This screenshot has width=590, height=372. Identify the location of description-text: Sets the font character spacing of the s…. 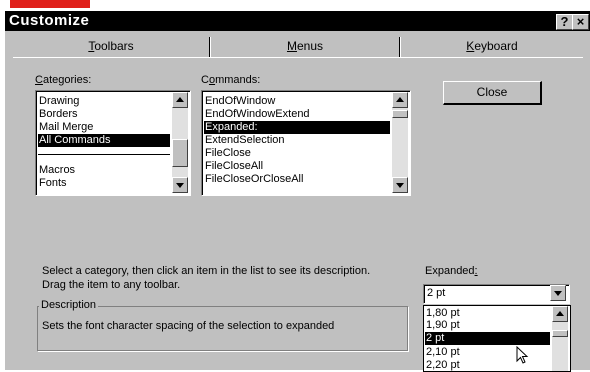
(188, 326).